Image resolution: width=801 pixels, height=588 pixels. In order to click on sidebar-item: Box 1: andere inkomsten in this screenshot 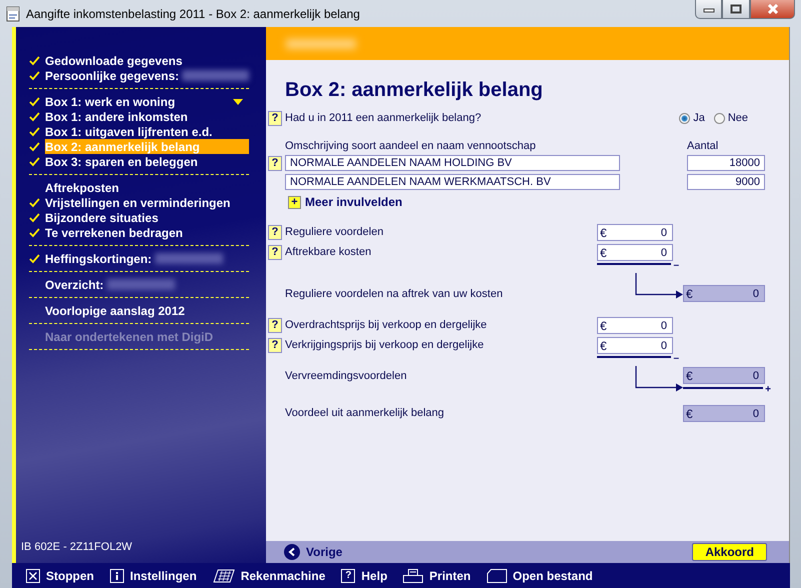, I will do `click(139, 116)`.